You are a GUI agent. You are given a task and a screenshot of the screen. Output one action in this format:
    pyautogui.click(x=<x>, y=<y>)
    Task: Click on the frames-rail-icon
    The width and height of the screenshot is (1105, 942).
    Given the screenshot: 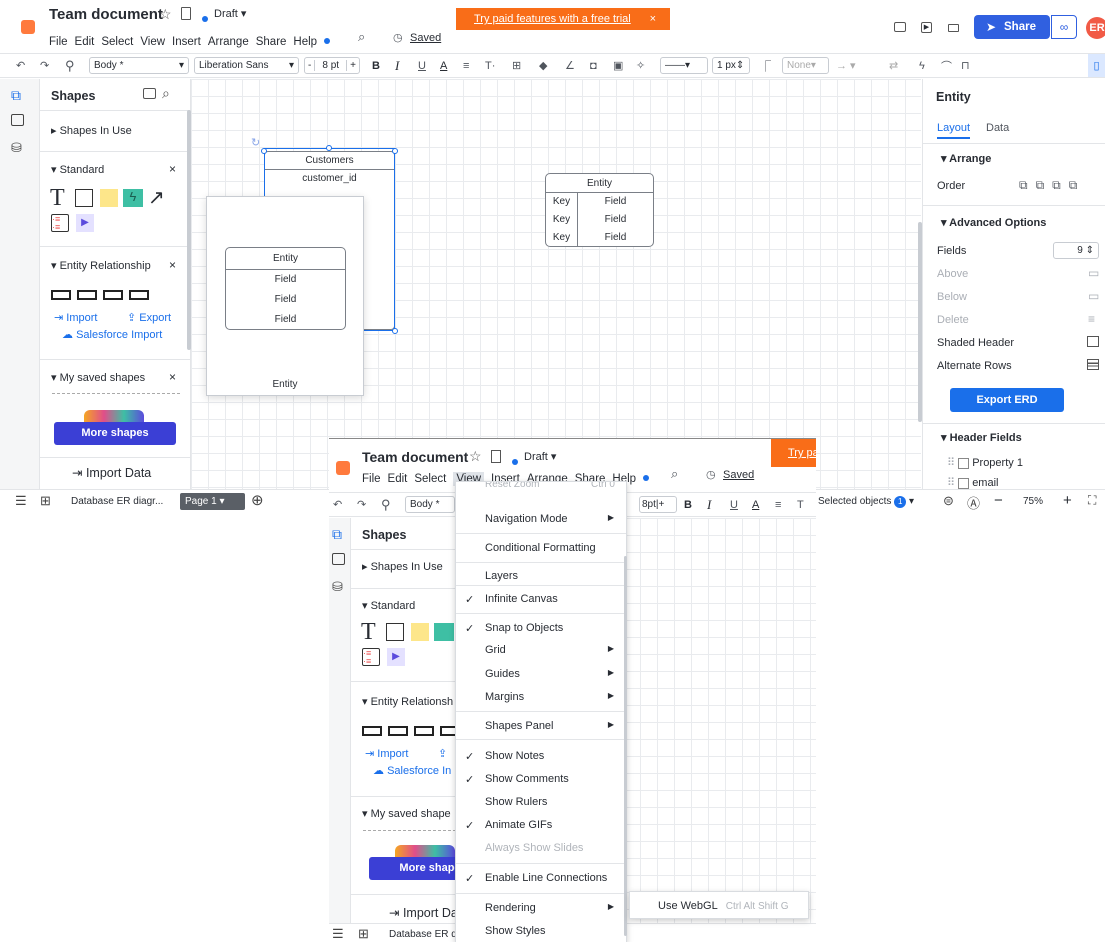 What is the action you would take?
    pyautogui.click(x=17, y=120)
    